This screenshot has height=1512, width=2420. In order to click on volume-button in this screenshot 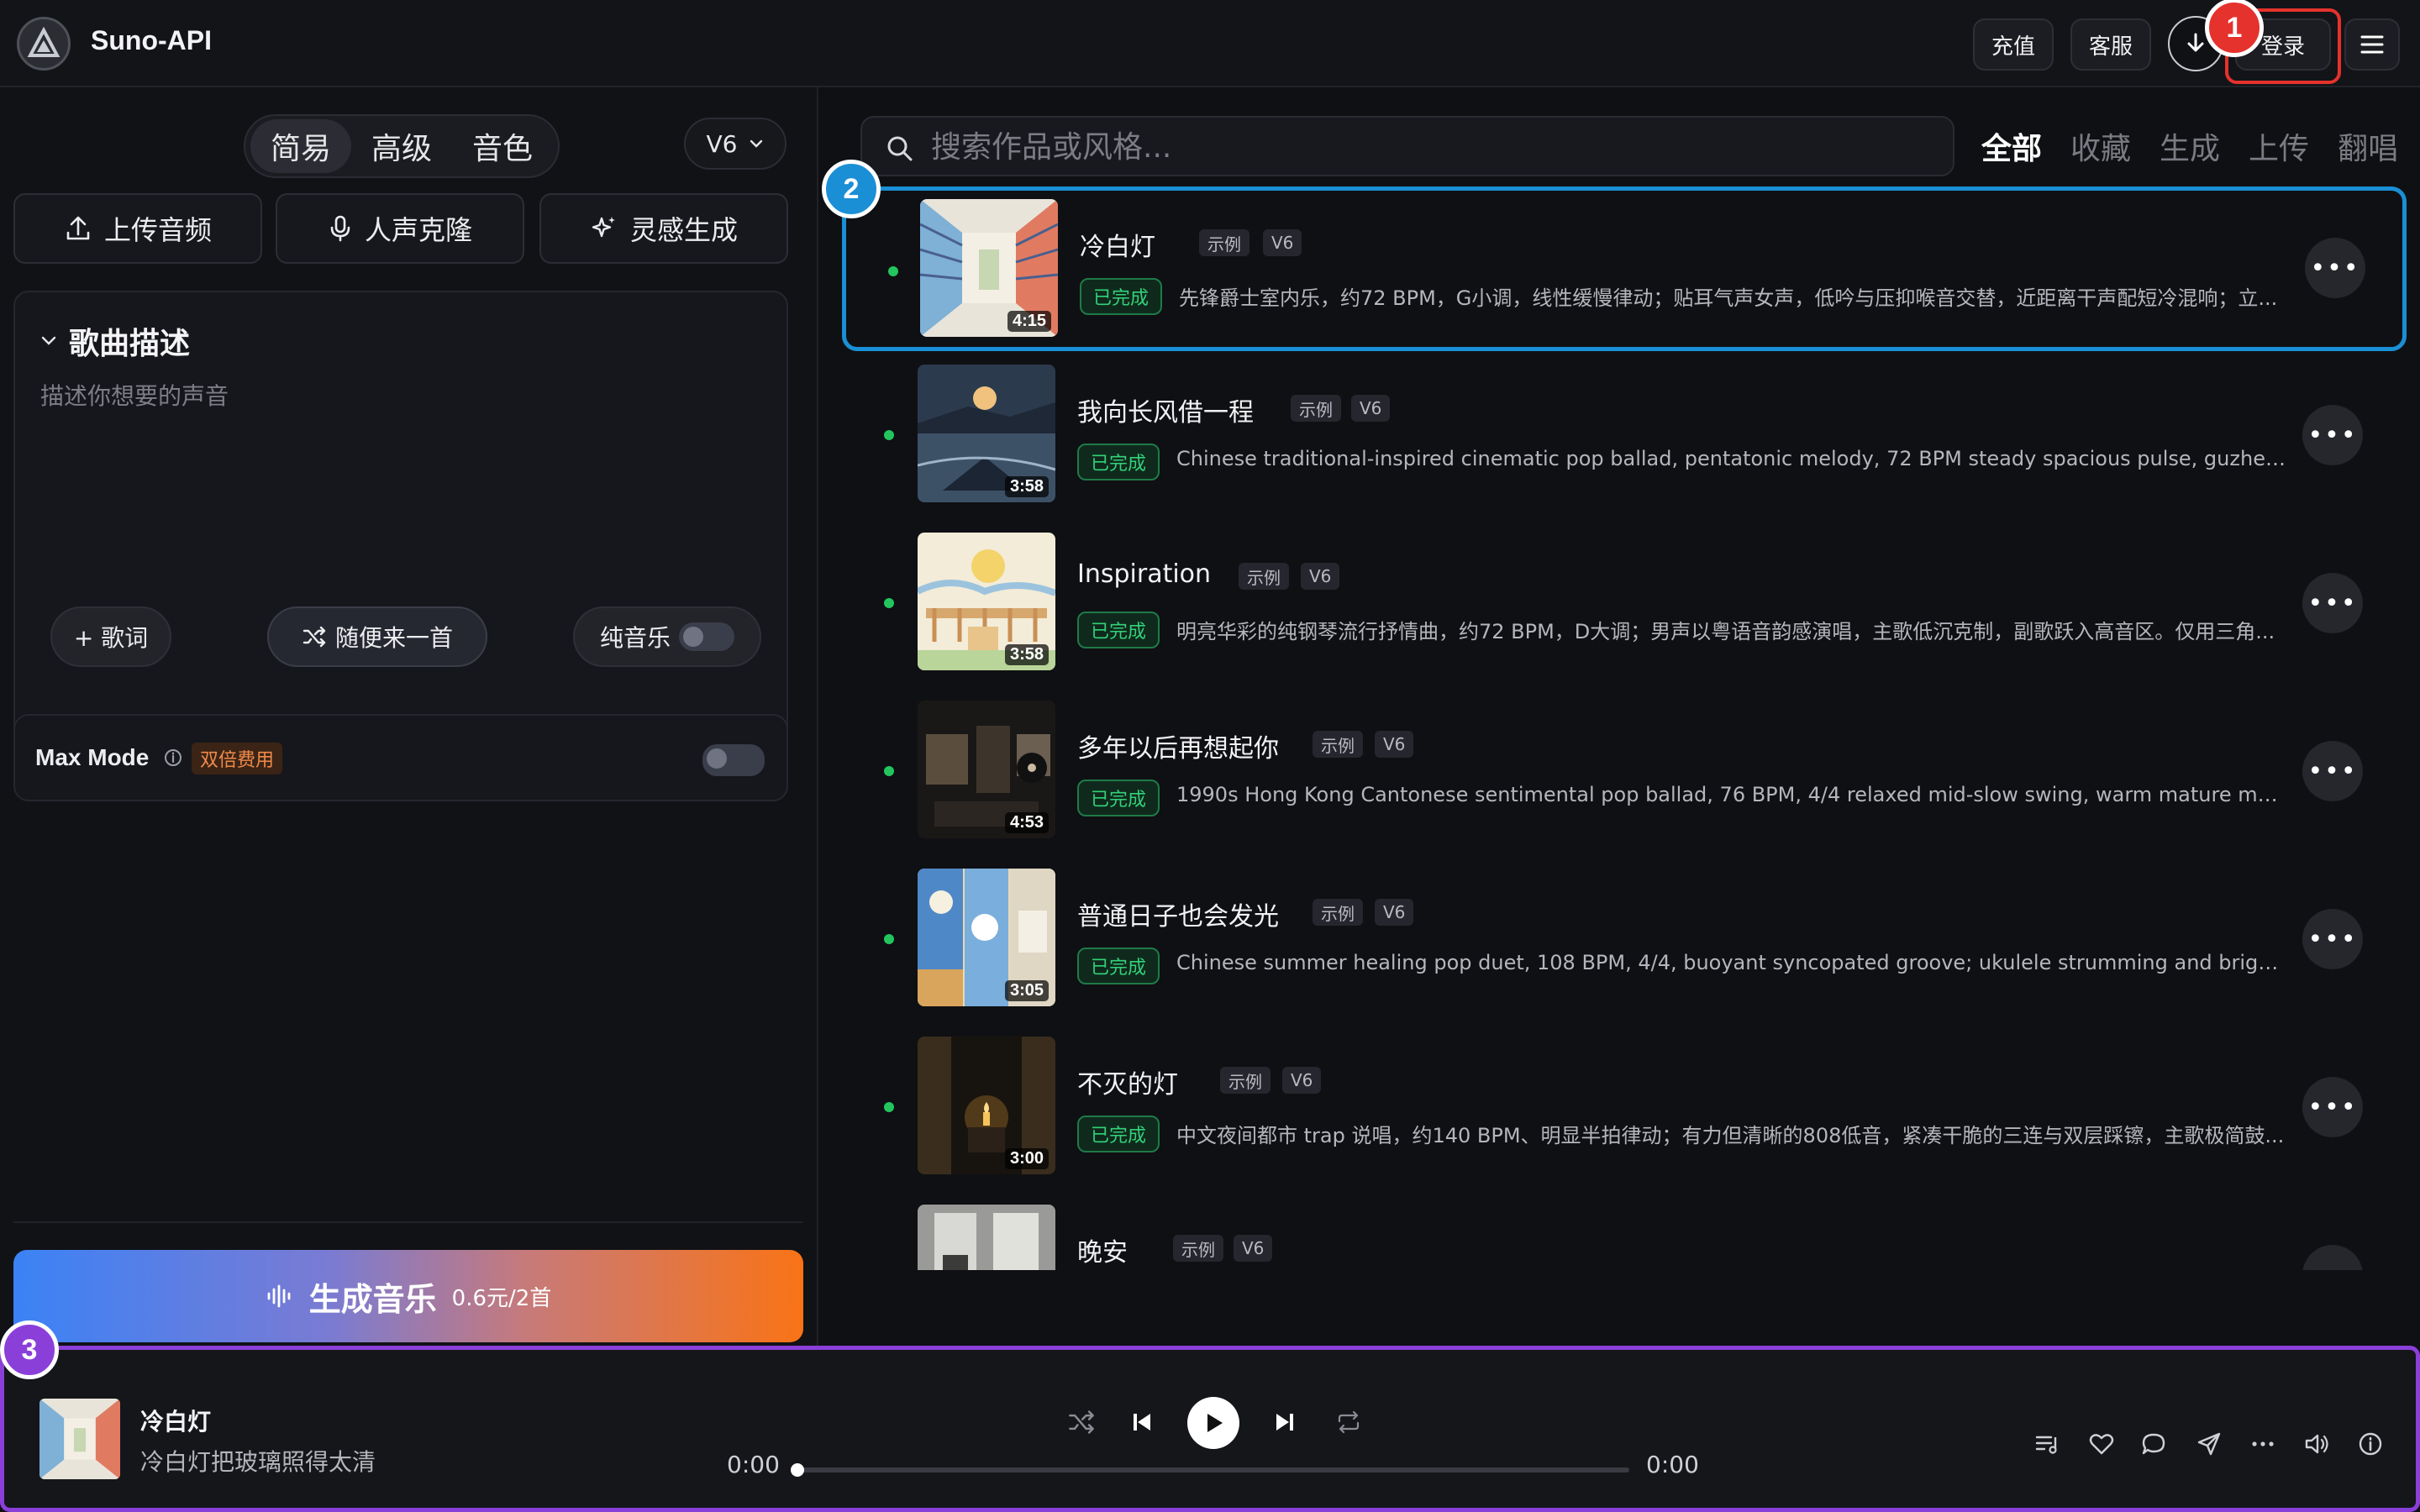, I will do `click(2316, 1444)`.